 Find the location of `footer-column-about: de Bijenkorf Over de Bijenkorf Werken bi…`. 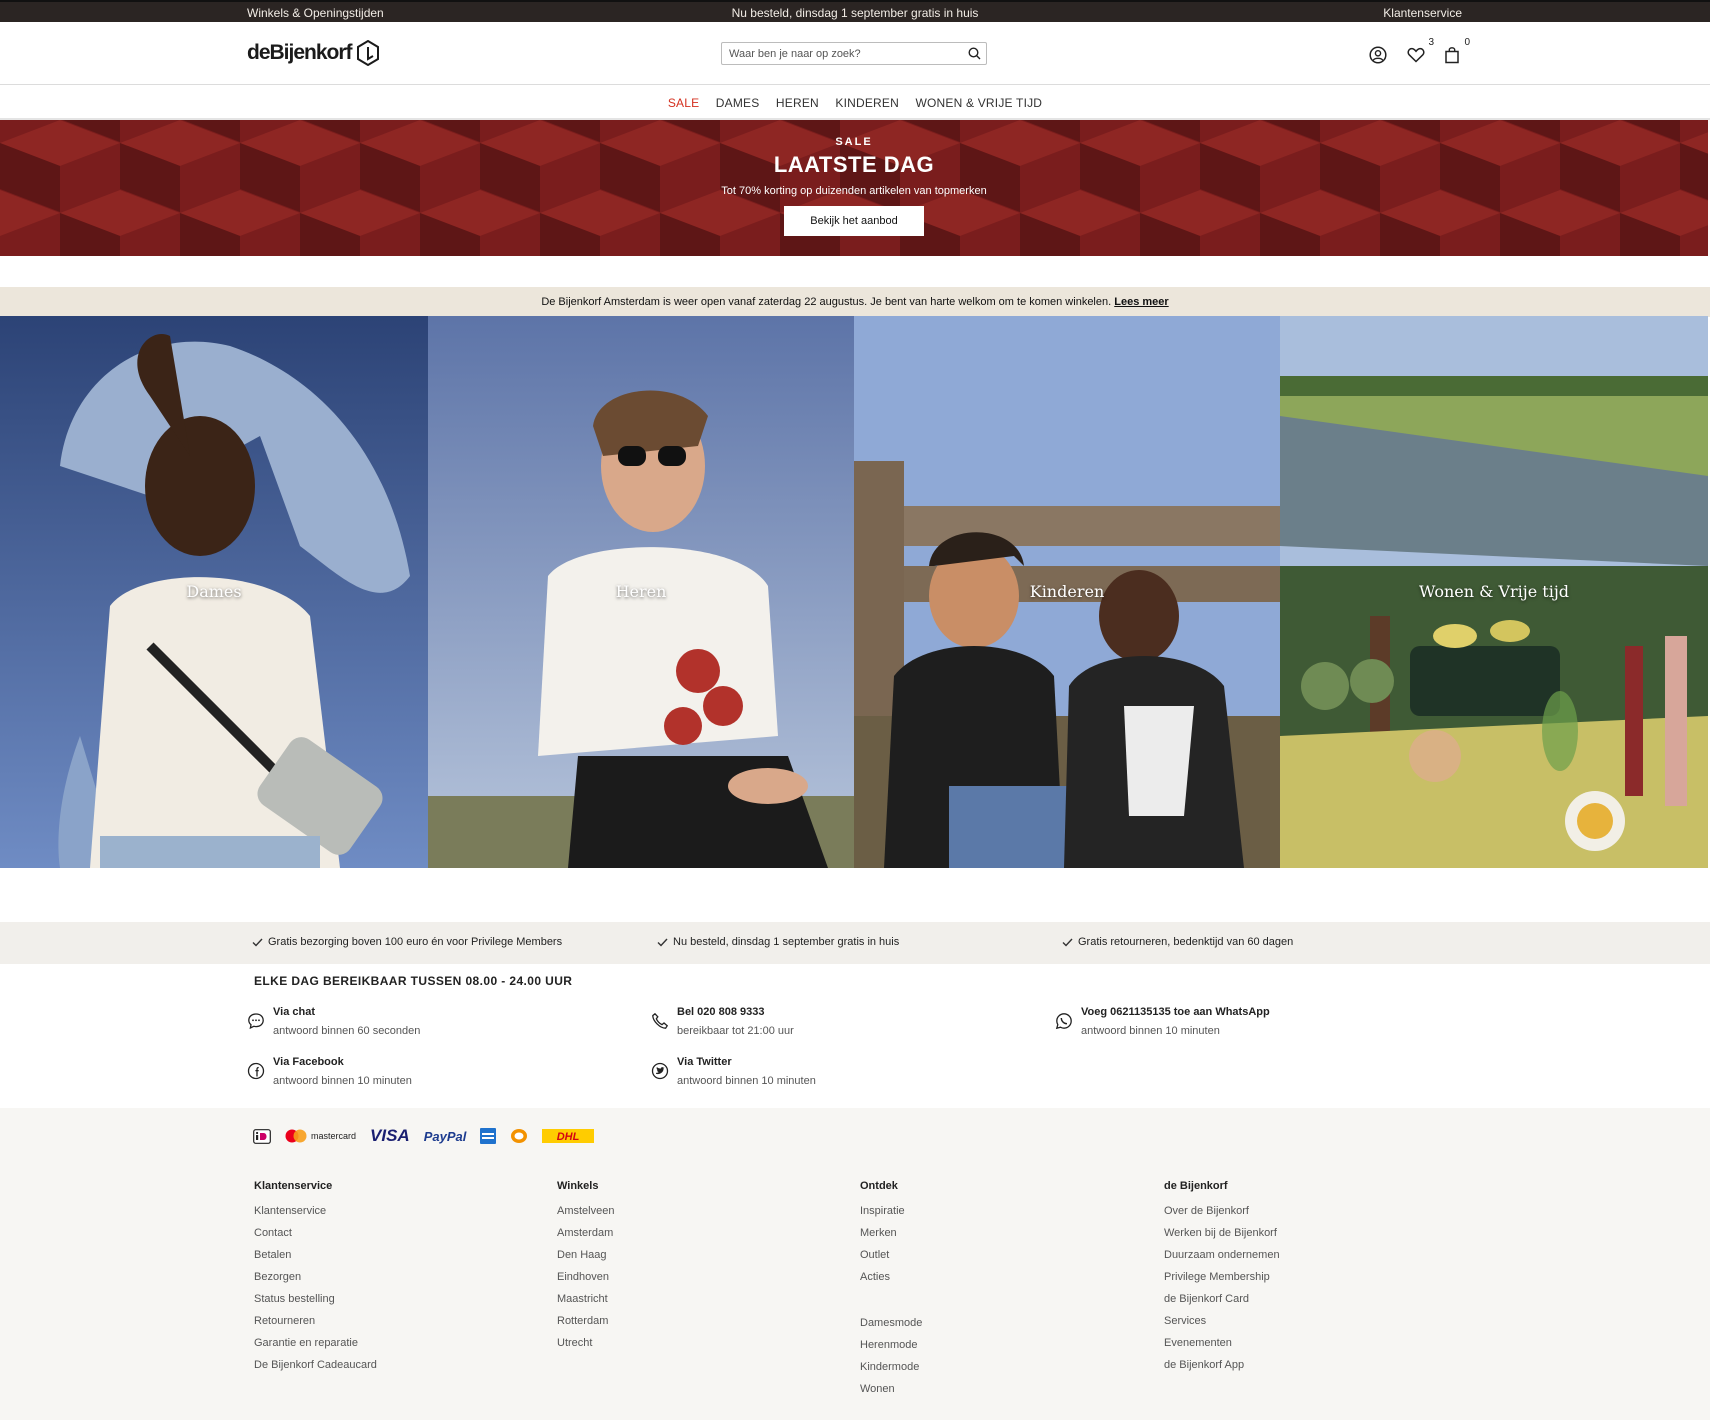

footer-column-about: de Bijenkorf Over de Bijenkorf Werken bi… is located at coordinates (1222, 1280).